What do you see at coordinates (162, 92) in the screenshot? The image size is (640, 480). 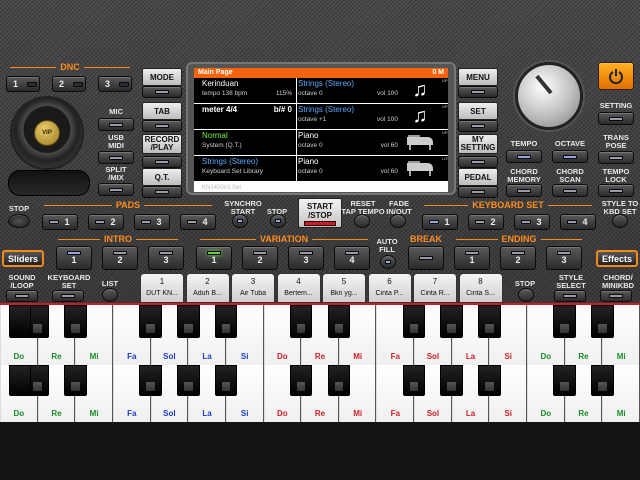 I see `mode-led-button` at bounding box center [162, 92].